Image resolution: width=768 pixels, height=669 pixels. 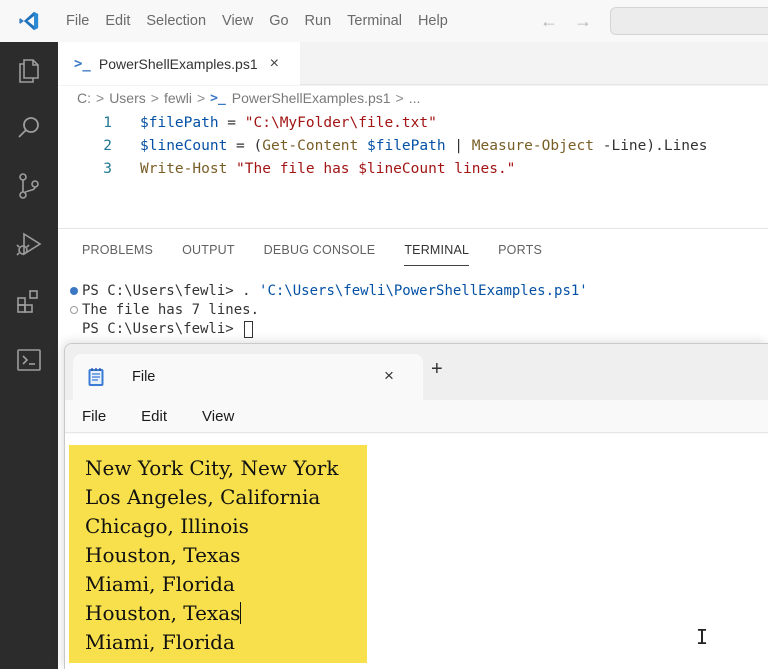 I want to click on tab-label: PowerShellExamples.ps1, so click(x=178, y=63).